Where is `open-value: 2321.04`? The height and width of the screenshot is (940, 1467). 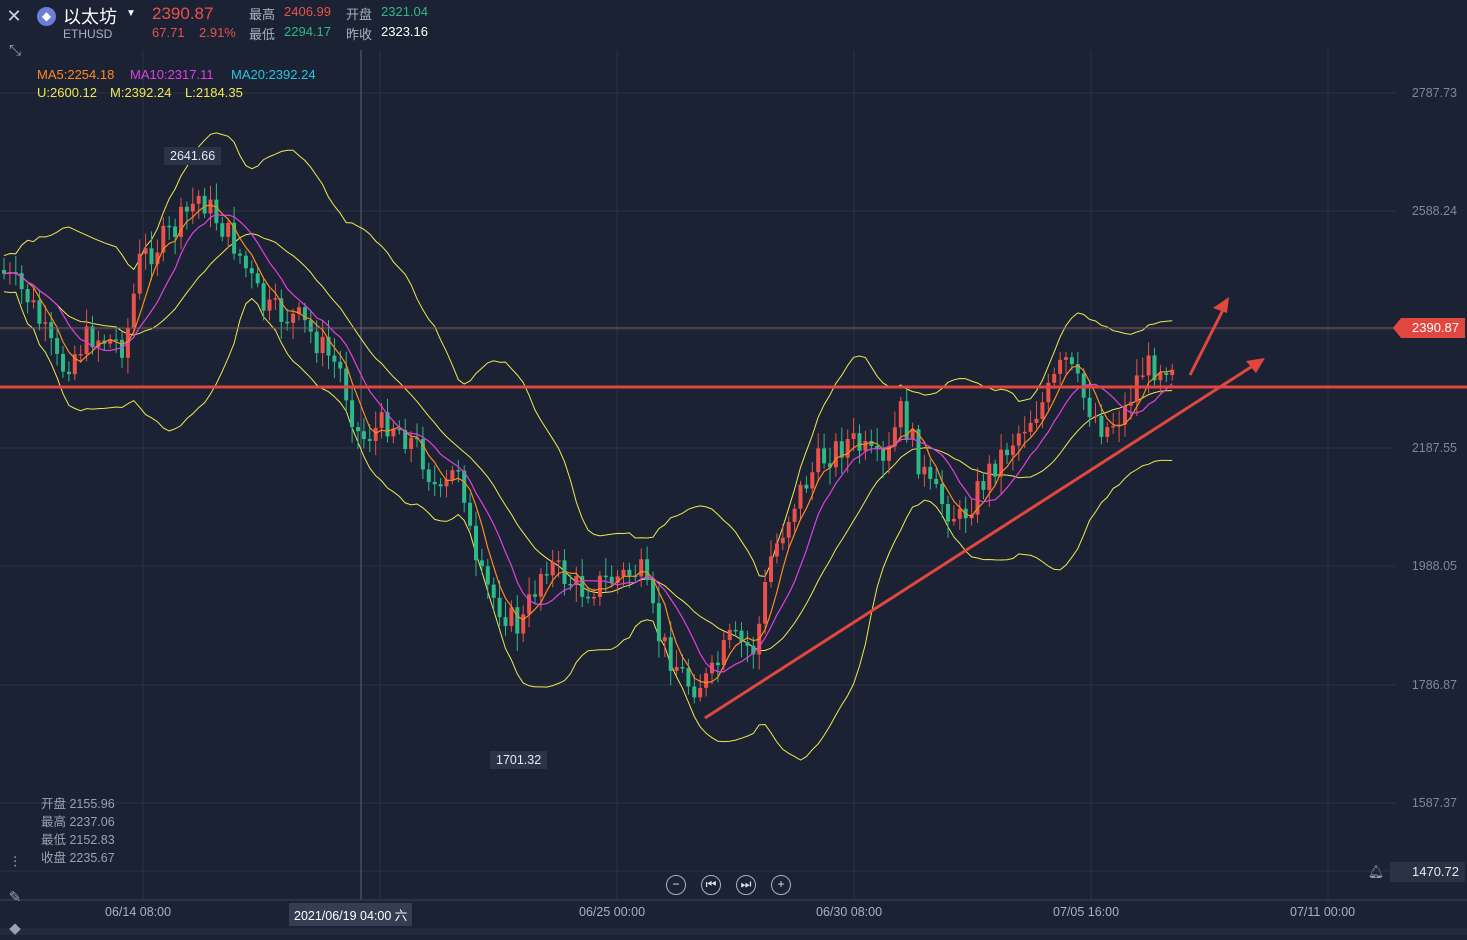 open-value: 2321.04 is located at coordinates (404, 11).